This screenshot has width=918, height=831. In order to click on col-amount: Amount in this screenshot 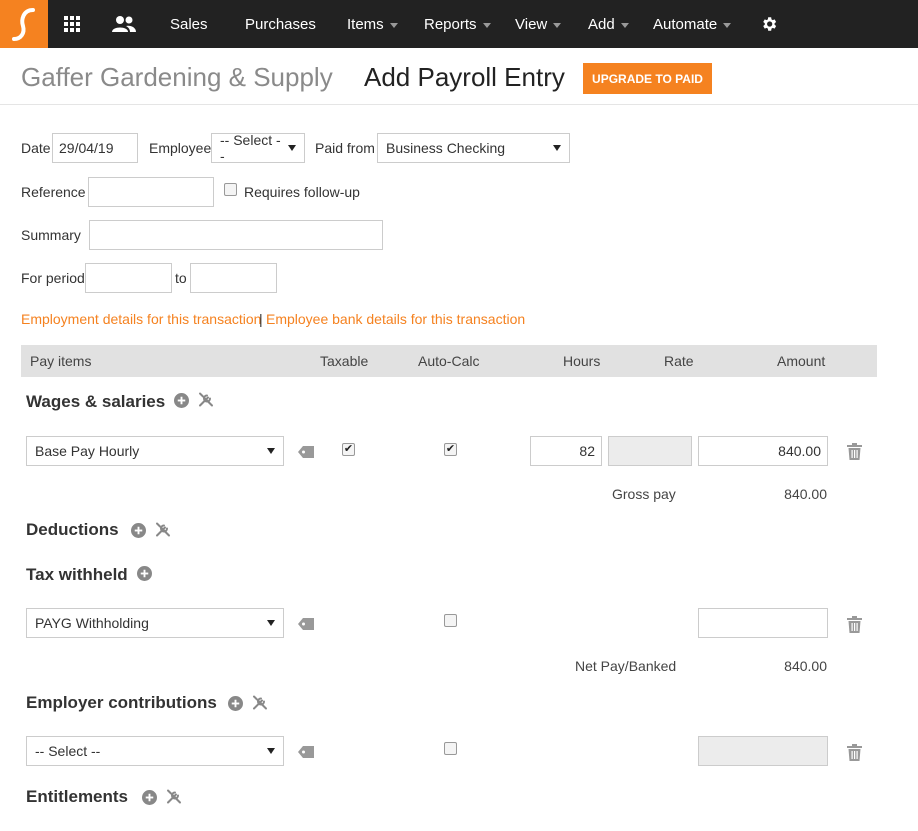, I will do `click(801, 361)`.